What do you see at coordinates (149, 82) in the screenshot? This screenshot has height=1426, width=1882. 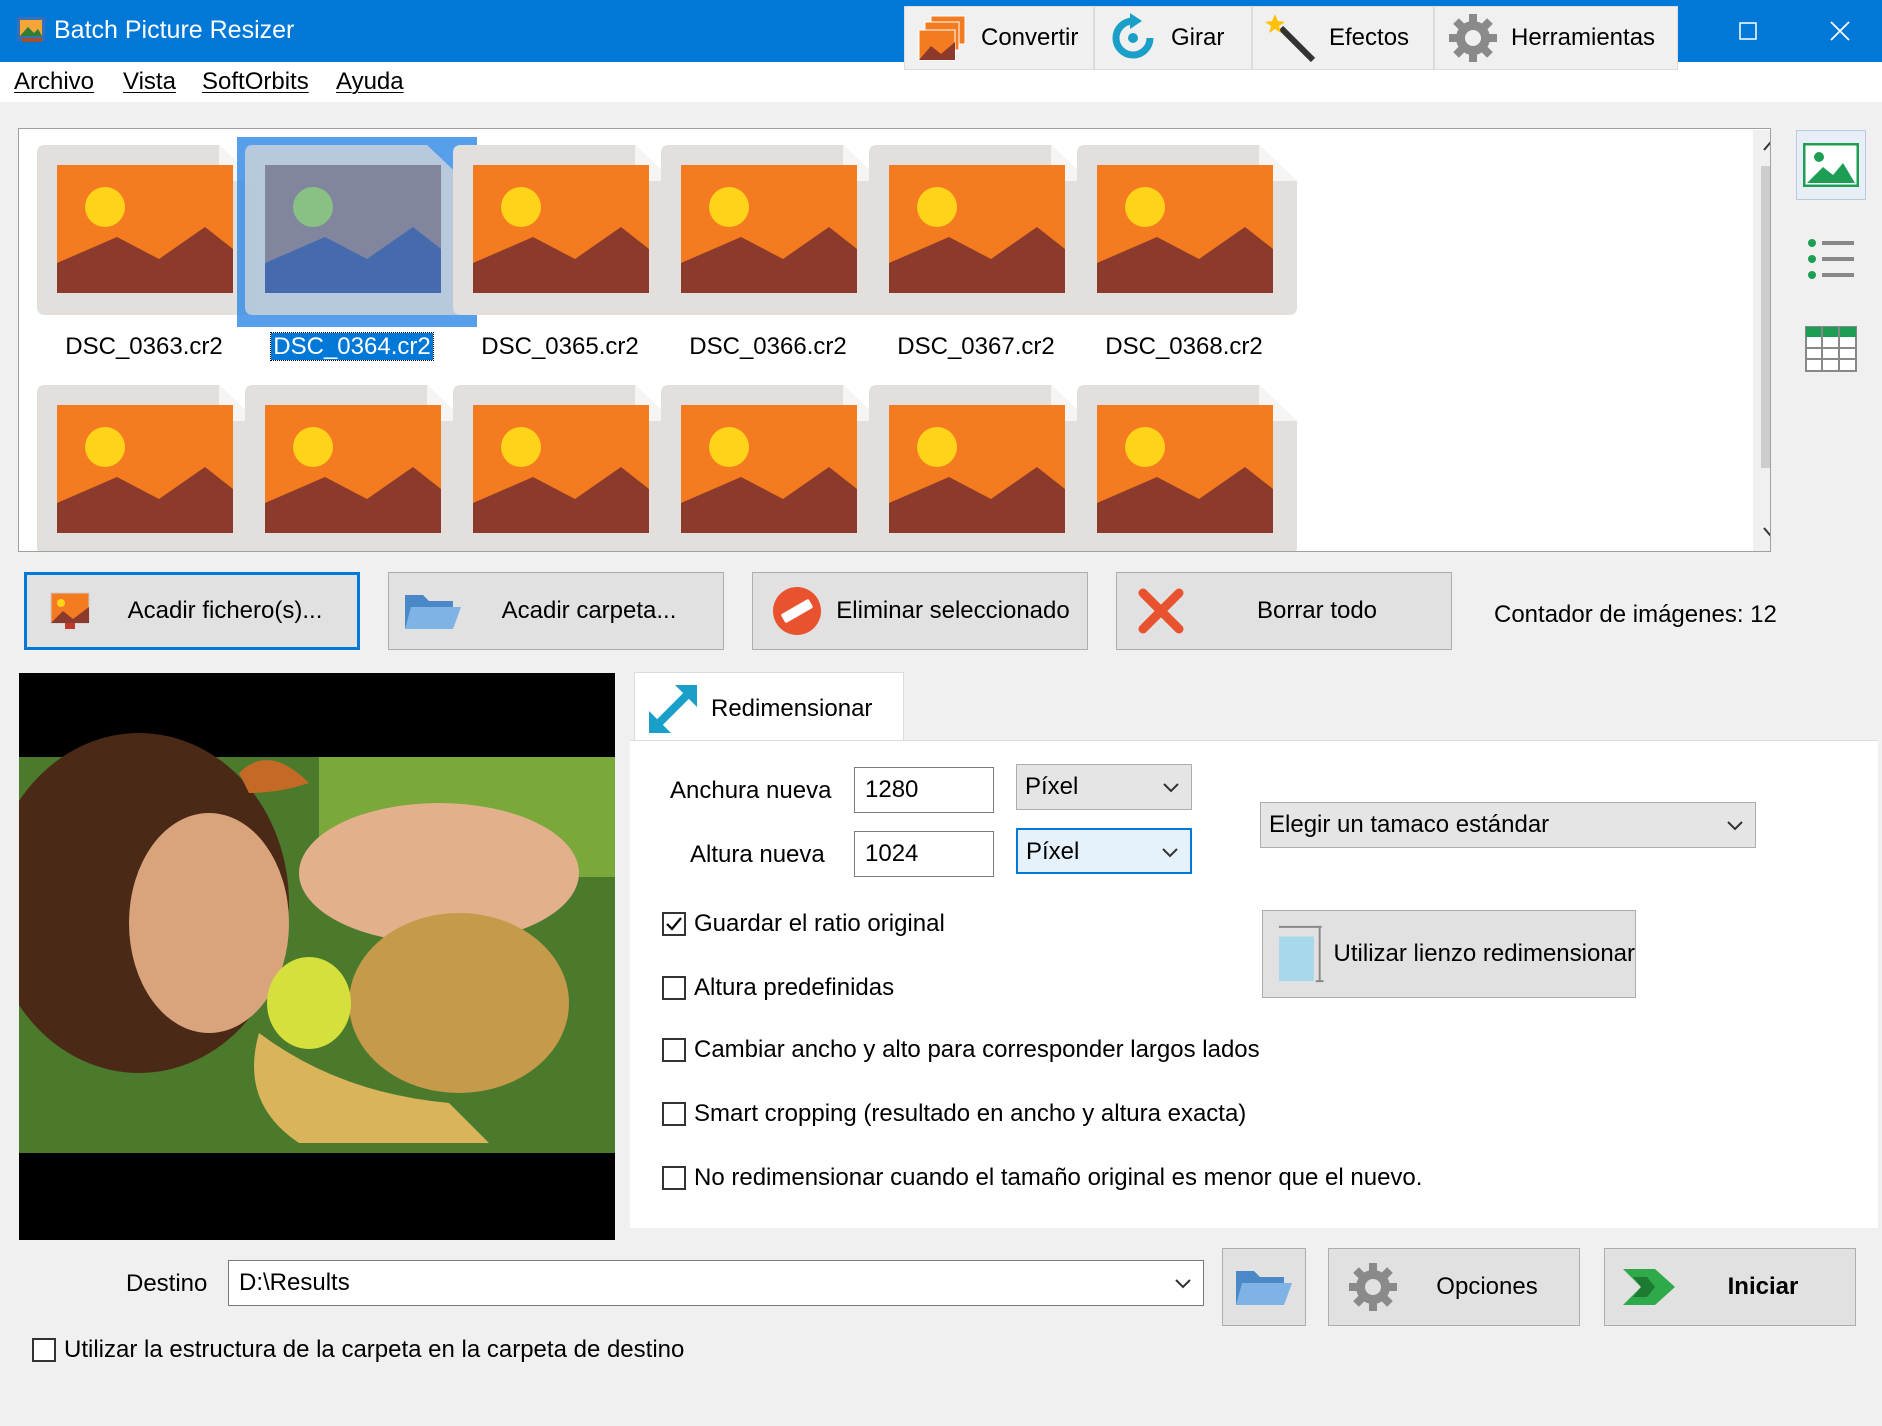 I see `menu-vista: Vista` at bounding box center [149, 82].